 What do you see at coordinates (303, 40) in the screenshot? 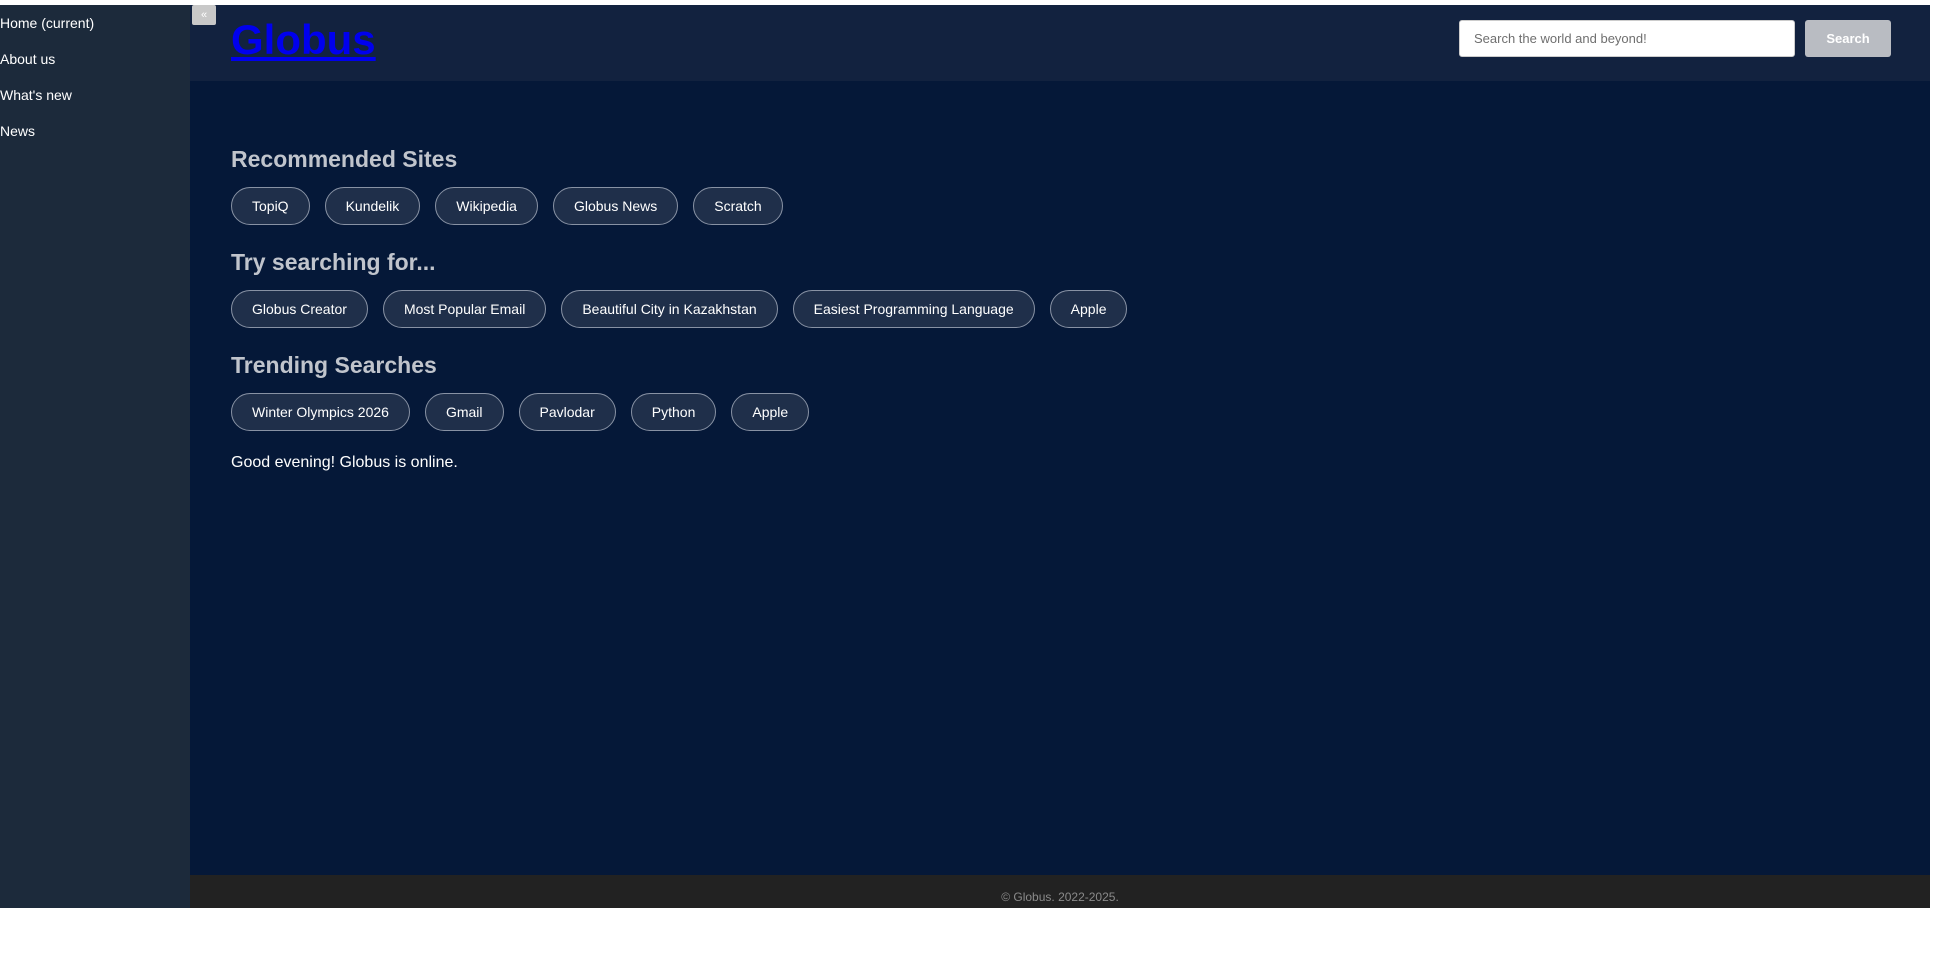
I see `logo-link: Globus` at bounding box center [303, 40].